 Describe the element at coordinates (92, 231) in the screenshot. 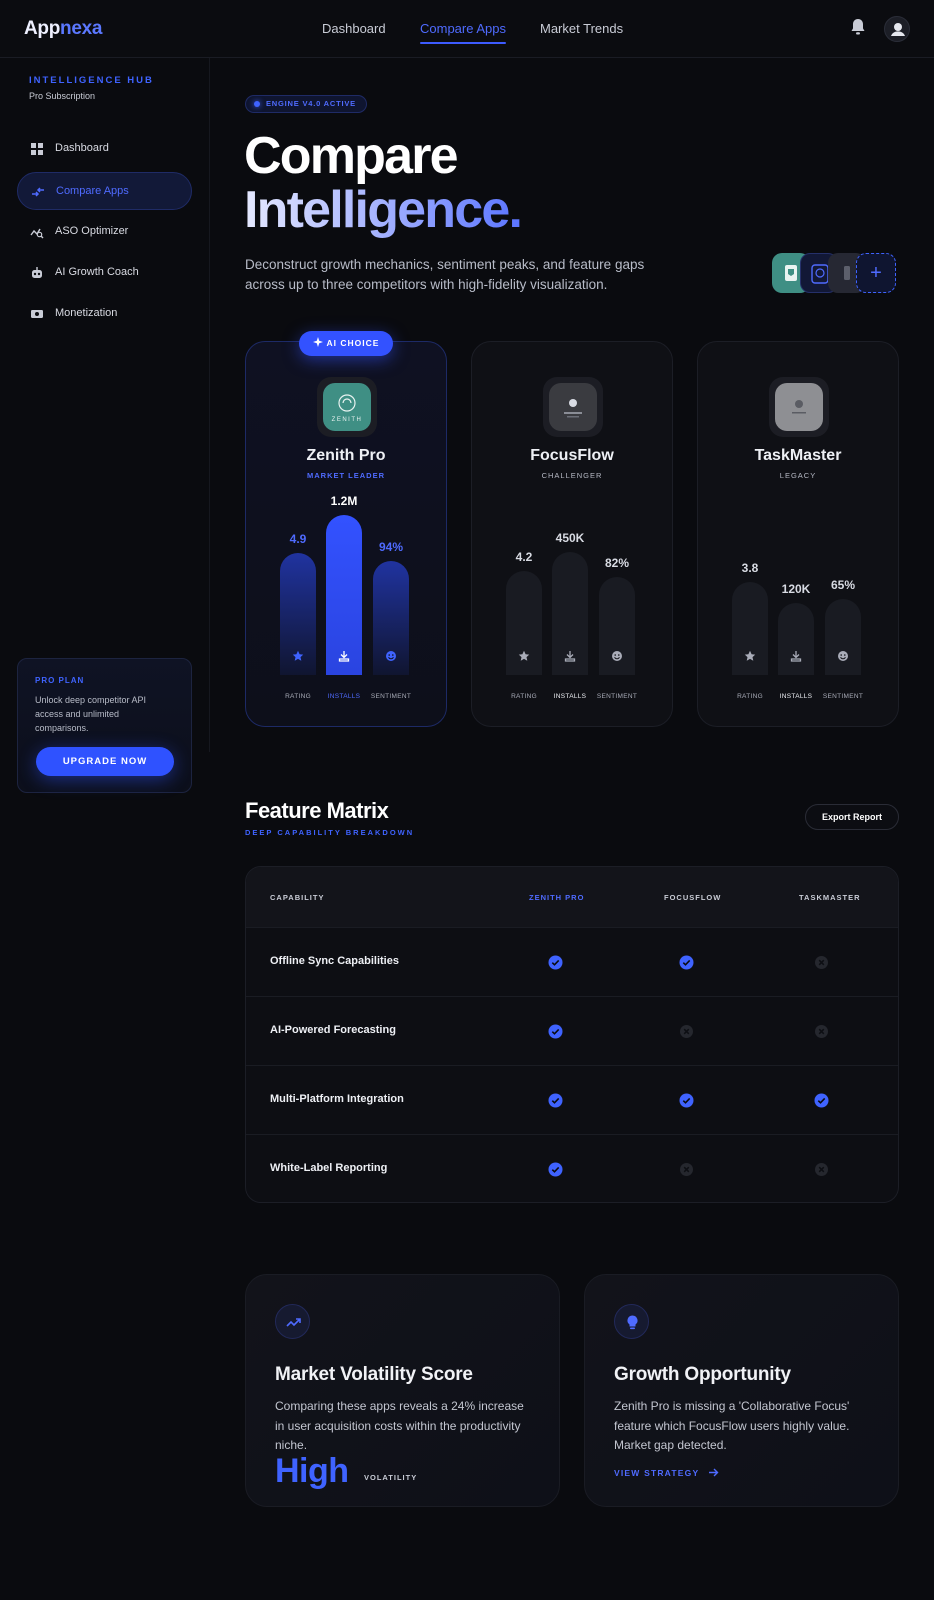

I see `sidebar-item-label: ASO Optimizer` at that location.